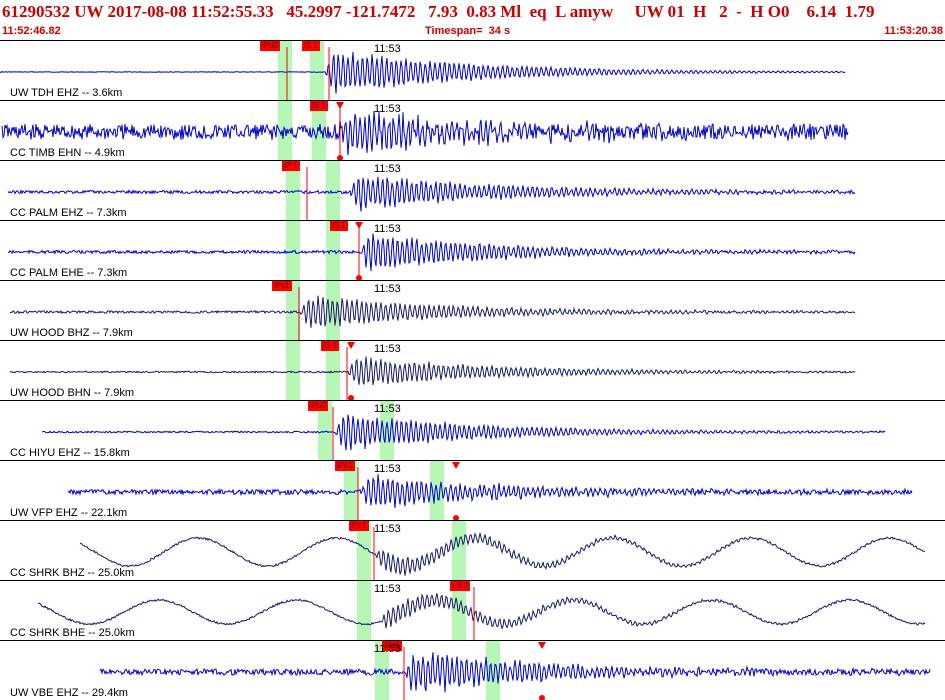  Describe the element at coordinates (69, 513) in the screenshot. I see `trace-label: UW VFP EHZ -- 22.1km` at that location.